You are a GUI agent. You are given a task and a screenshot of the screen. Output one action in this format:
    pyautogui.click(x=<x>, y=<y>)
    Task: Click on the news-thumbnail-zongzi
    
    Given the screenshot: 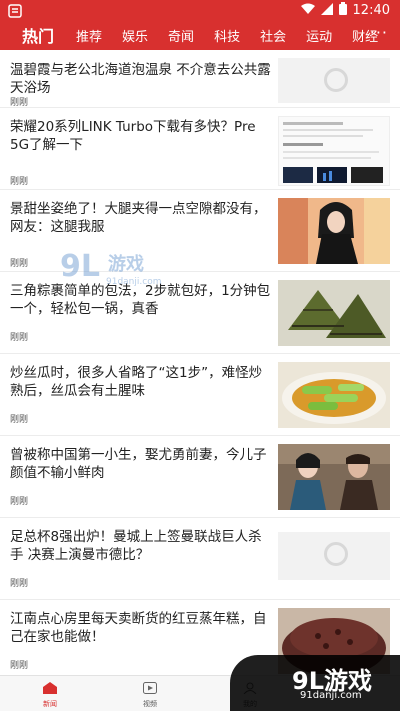 What is the action you would take?
    pyautogui.click(x=334, y=313)
    